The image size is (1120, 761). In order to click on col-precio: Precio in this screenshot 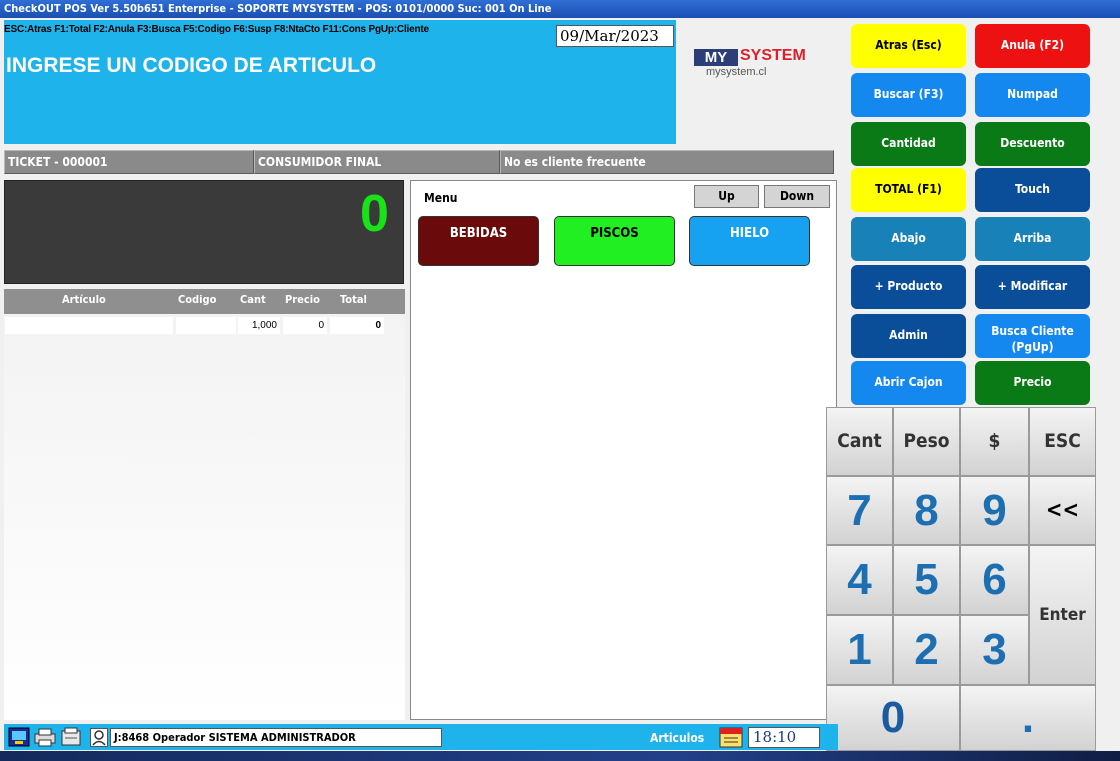, I will do `click(302, 299)`.